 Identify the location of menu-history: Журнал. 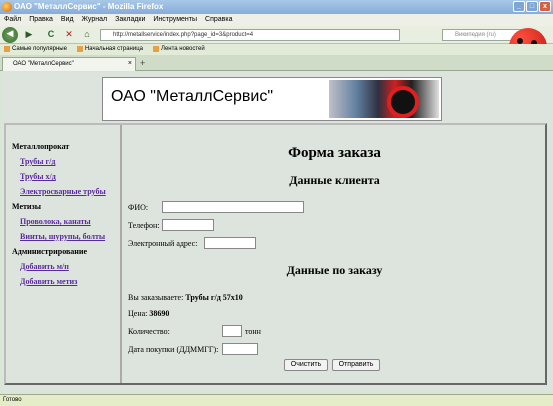
(95, 20).